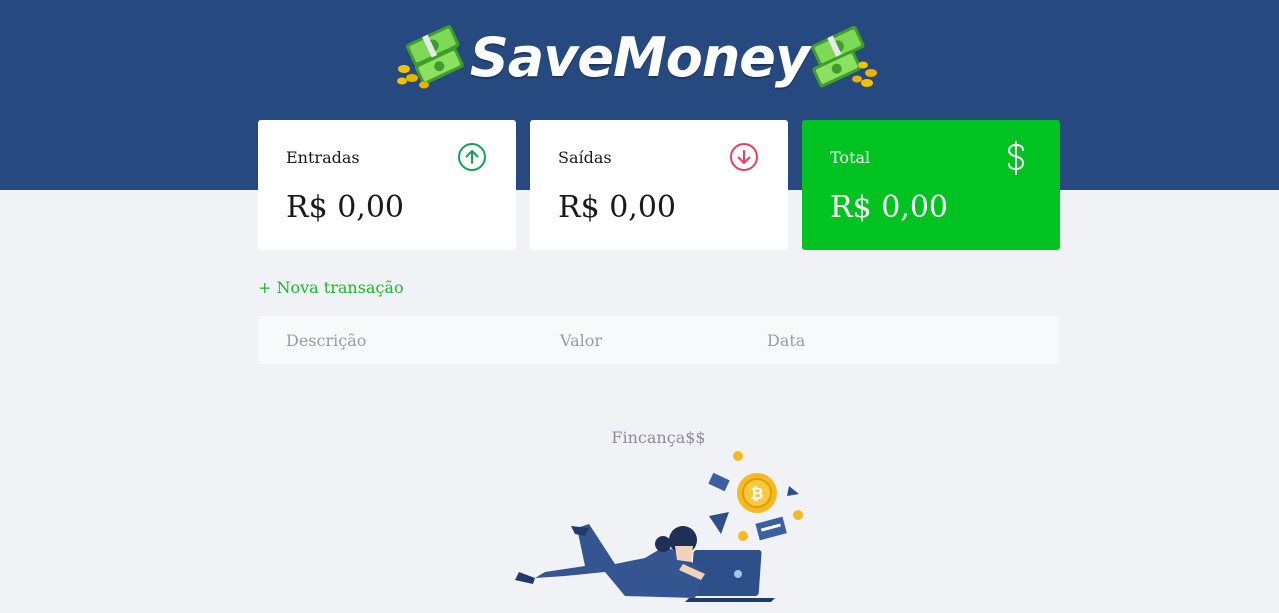 The height and width of the screenshot is (613, 1279). What do you see at coordinates (472, 157) in the screenshot?
I see `arrow-up-circle-icon` at bounding box center [472, 157].